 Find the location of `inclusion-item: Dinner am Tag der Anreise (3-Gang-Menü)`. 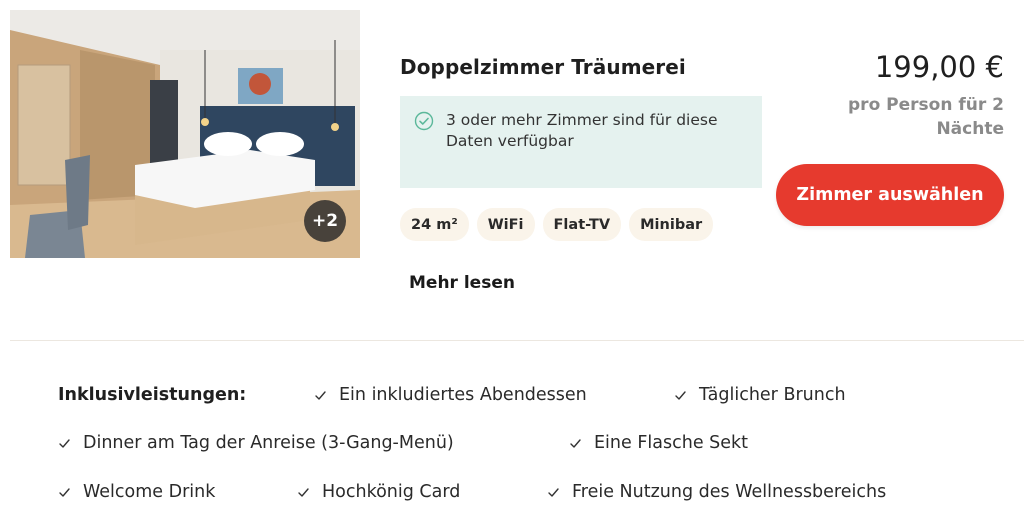

inclusion-item: Dinner am Tag der Anreise (3-Gang-Menü) is located at coordinates (256, 443).